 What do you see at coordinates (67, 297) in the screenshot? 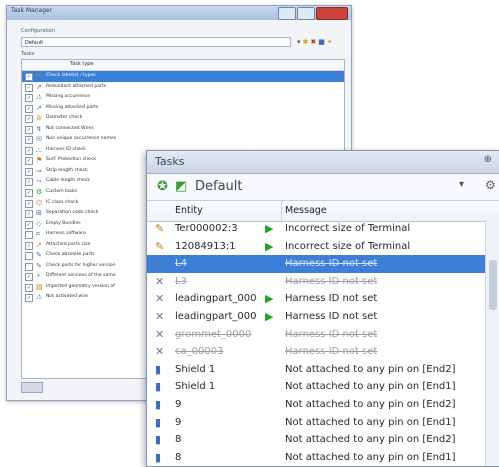
I see `task-type-label: Not activated wire` at bounding box center [67, 297].